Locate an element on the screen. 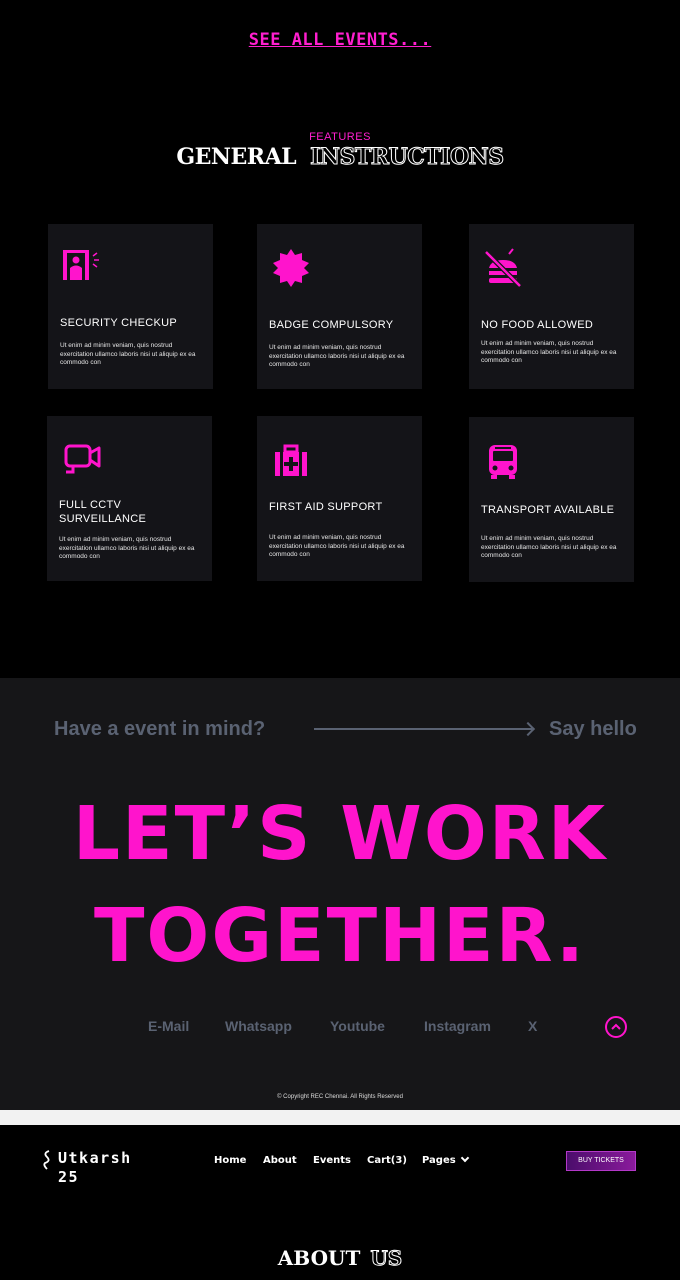 Image resolution: width=680 pixels, height=1280 pixels. about-title-word2: US is located at coordinates (386, 1258).